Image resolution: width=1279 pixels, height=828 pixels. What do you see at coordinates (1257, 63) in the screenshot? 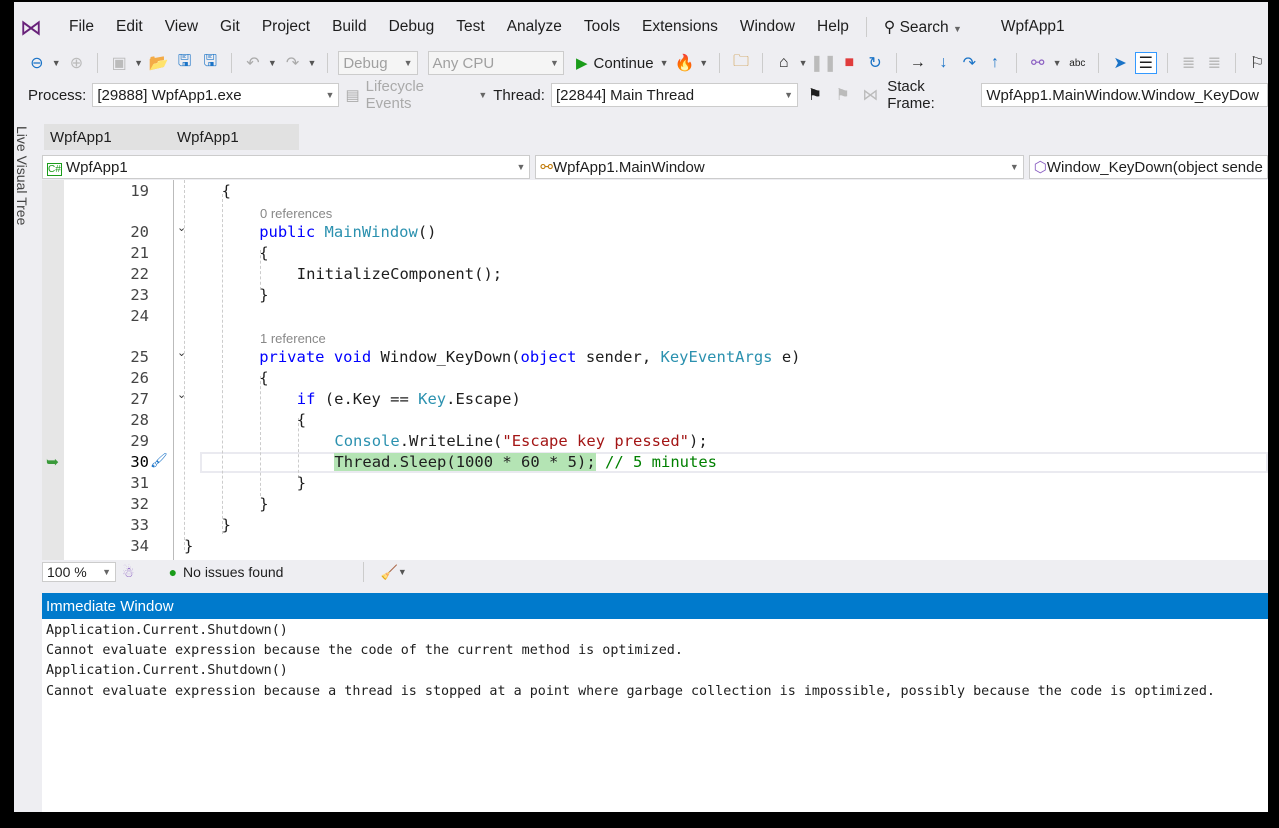
I see `bookmark-icon: ⚐` at bounding box center [1257, 63].